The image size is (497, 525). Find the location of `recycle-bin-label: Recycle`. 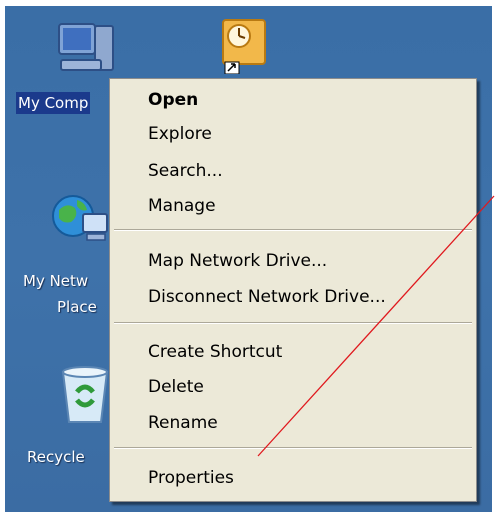

recycle-bin-label: Recycle is located at coordinates (56, 457).